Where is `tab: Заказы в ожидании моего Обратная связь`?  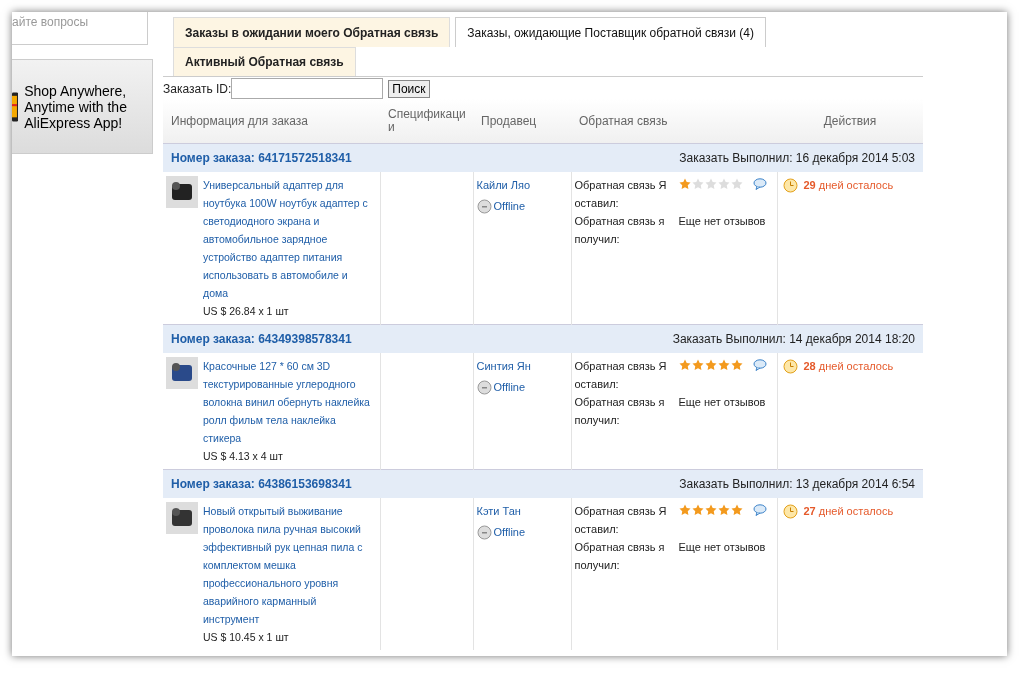
tab: Заказы в ожидании моего Обратная связь is located at coordinates (312, 32).